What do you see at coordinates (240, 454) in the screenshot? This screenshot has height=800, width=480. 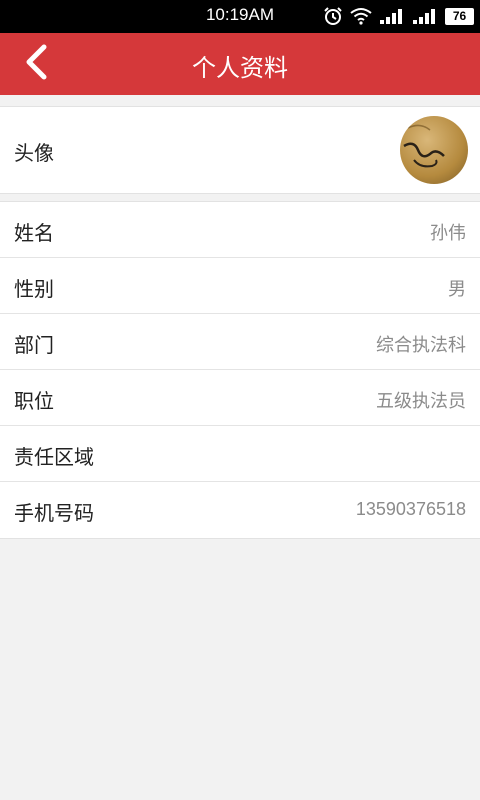 I see `row-responsibility-area: 责任区域` at bounding box center [240, 454].